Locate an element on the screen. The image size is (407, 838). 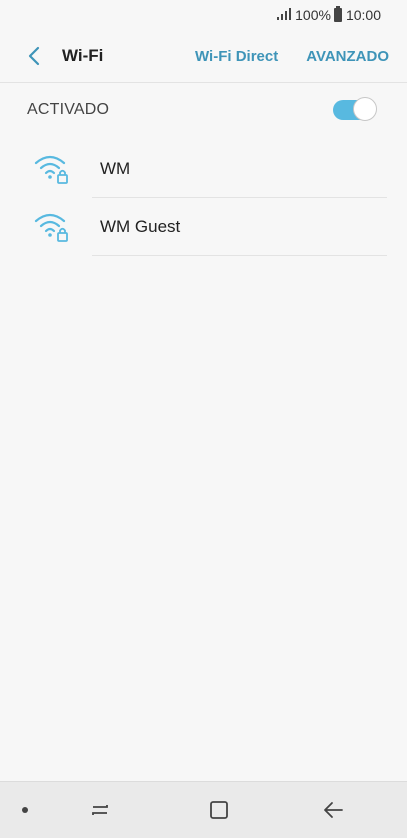
arrow-left-icon is located at coordinates (333, 810).